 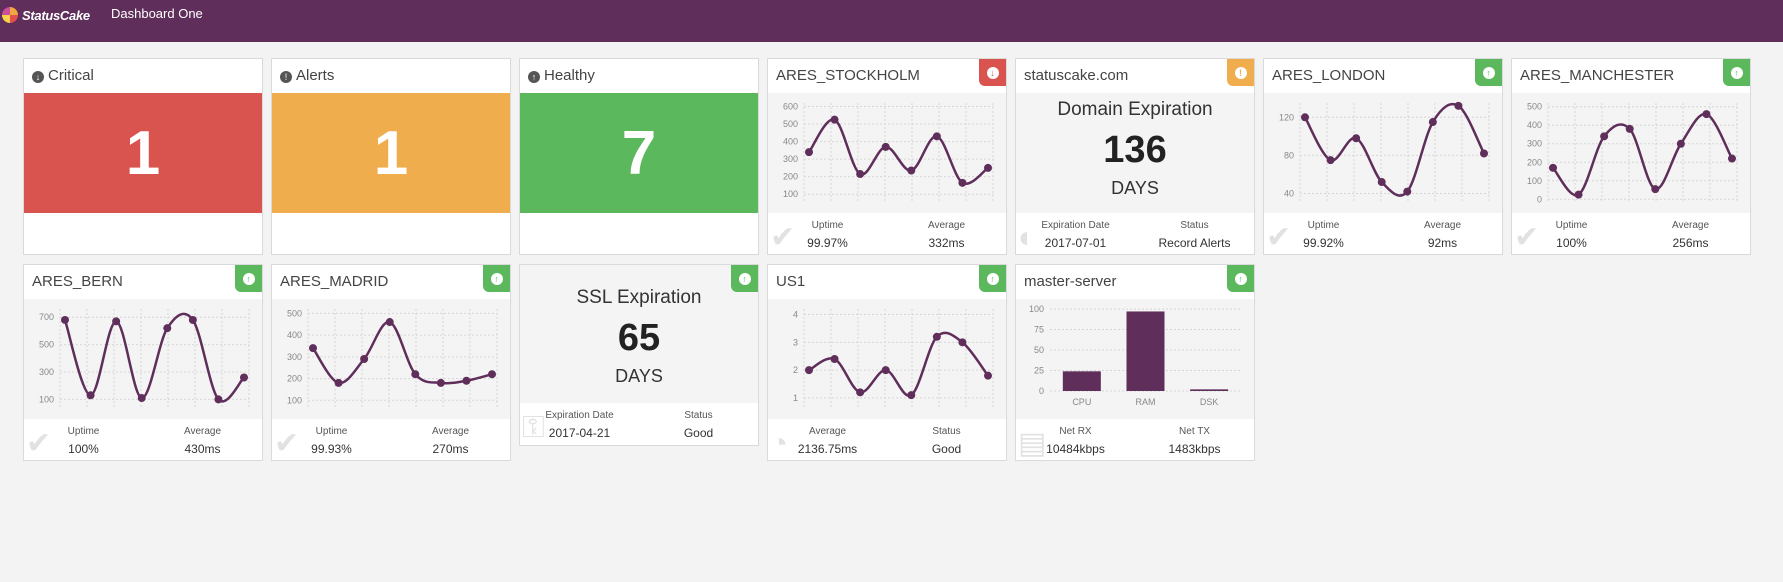 What do you see at coordinates (1194, 449) in the screenshot?
I see `net-tx-value: 1483kbps` at bounding box center [1194, 449].